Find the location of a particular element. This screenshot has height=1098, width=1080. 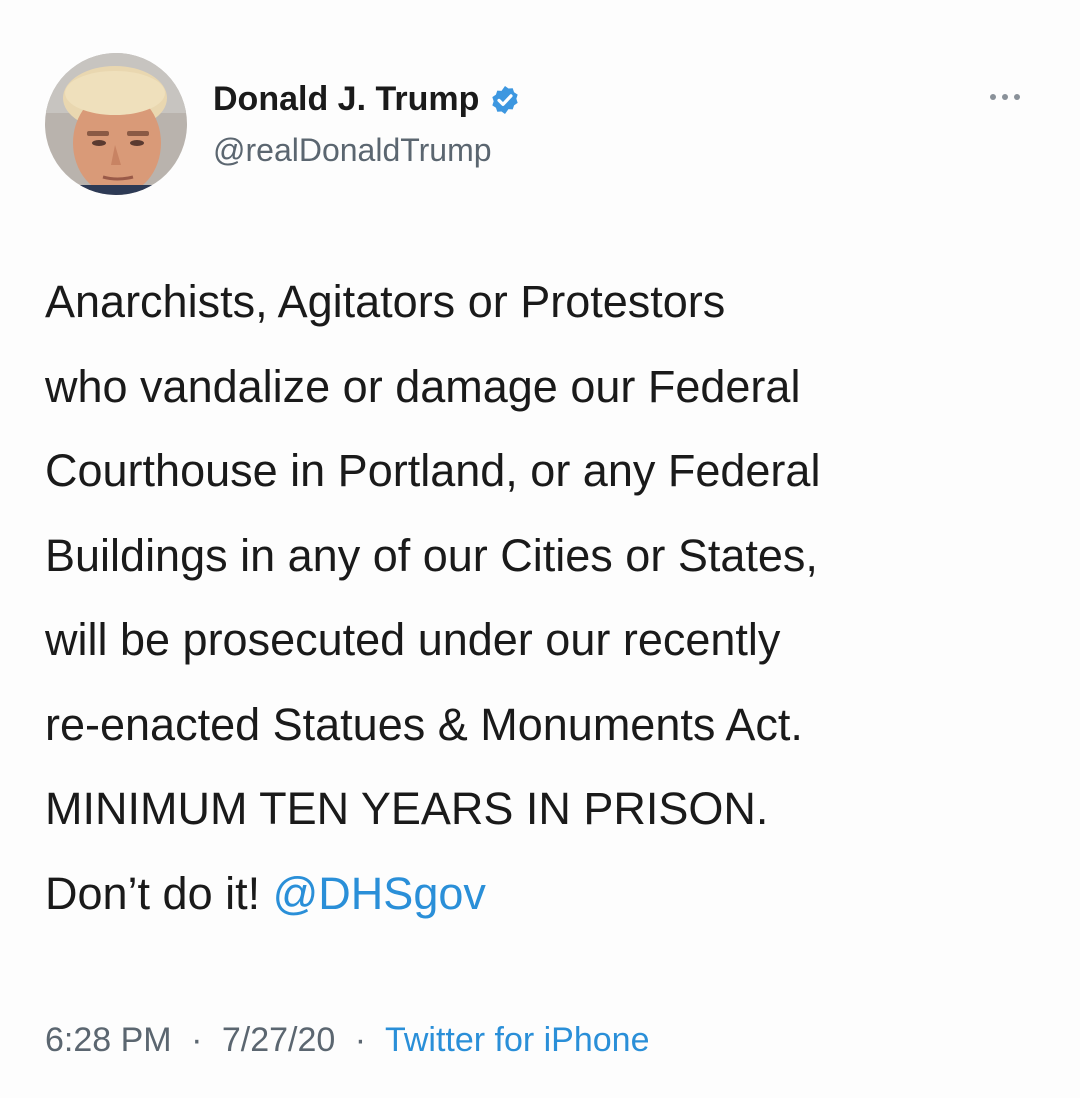

tweet-line: MINIMUM TEN YEARS IN PRISON. is located at coordinates (407, 808).